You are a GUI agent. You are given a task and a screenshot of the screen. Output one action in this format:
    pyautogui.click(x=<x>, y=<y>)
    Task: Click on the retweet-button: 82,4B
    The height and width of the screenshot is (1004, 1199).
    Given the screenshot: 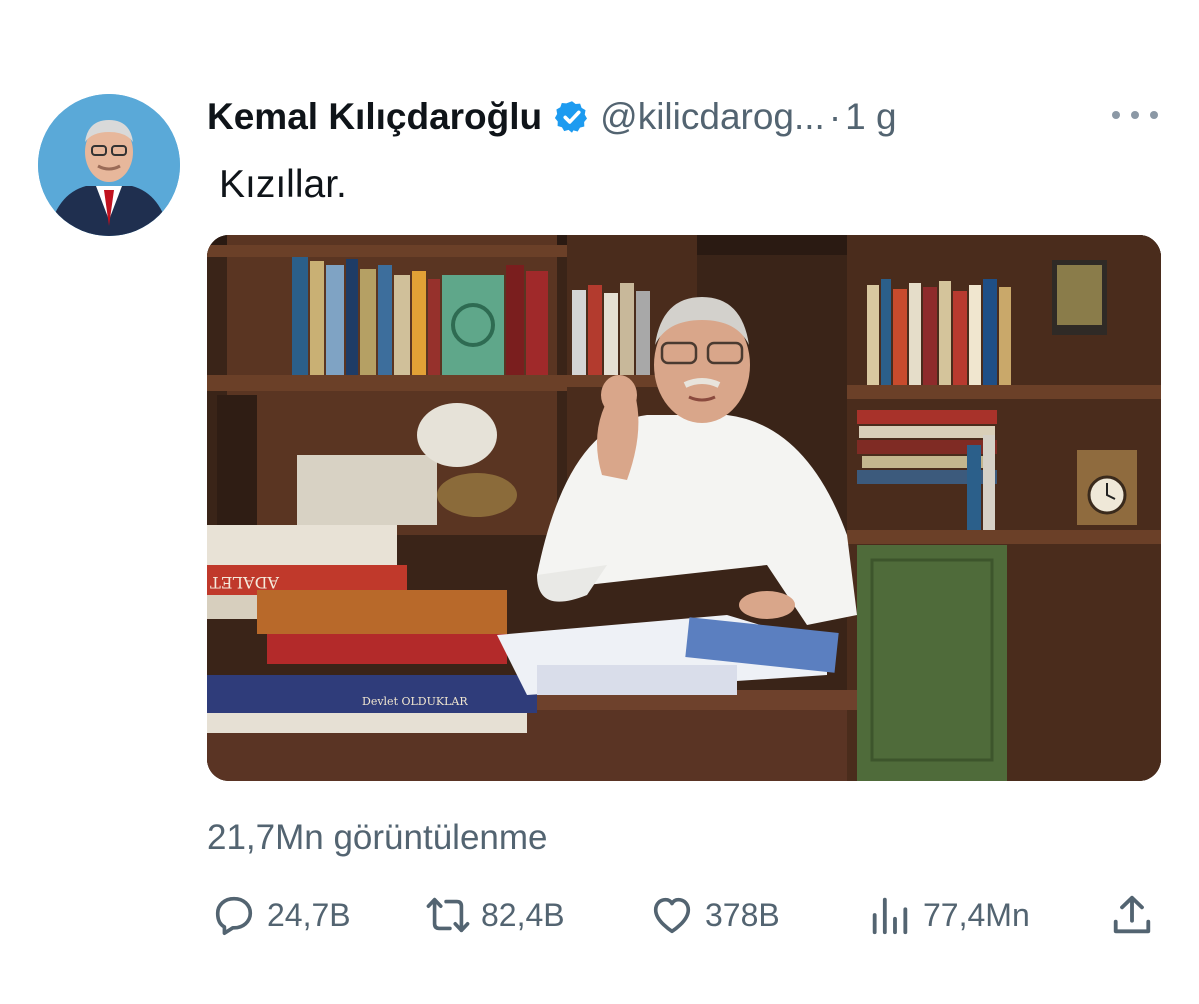 What is the action you would take?
    pyautogui.click(x=495, y=915)
    